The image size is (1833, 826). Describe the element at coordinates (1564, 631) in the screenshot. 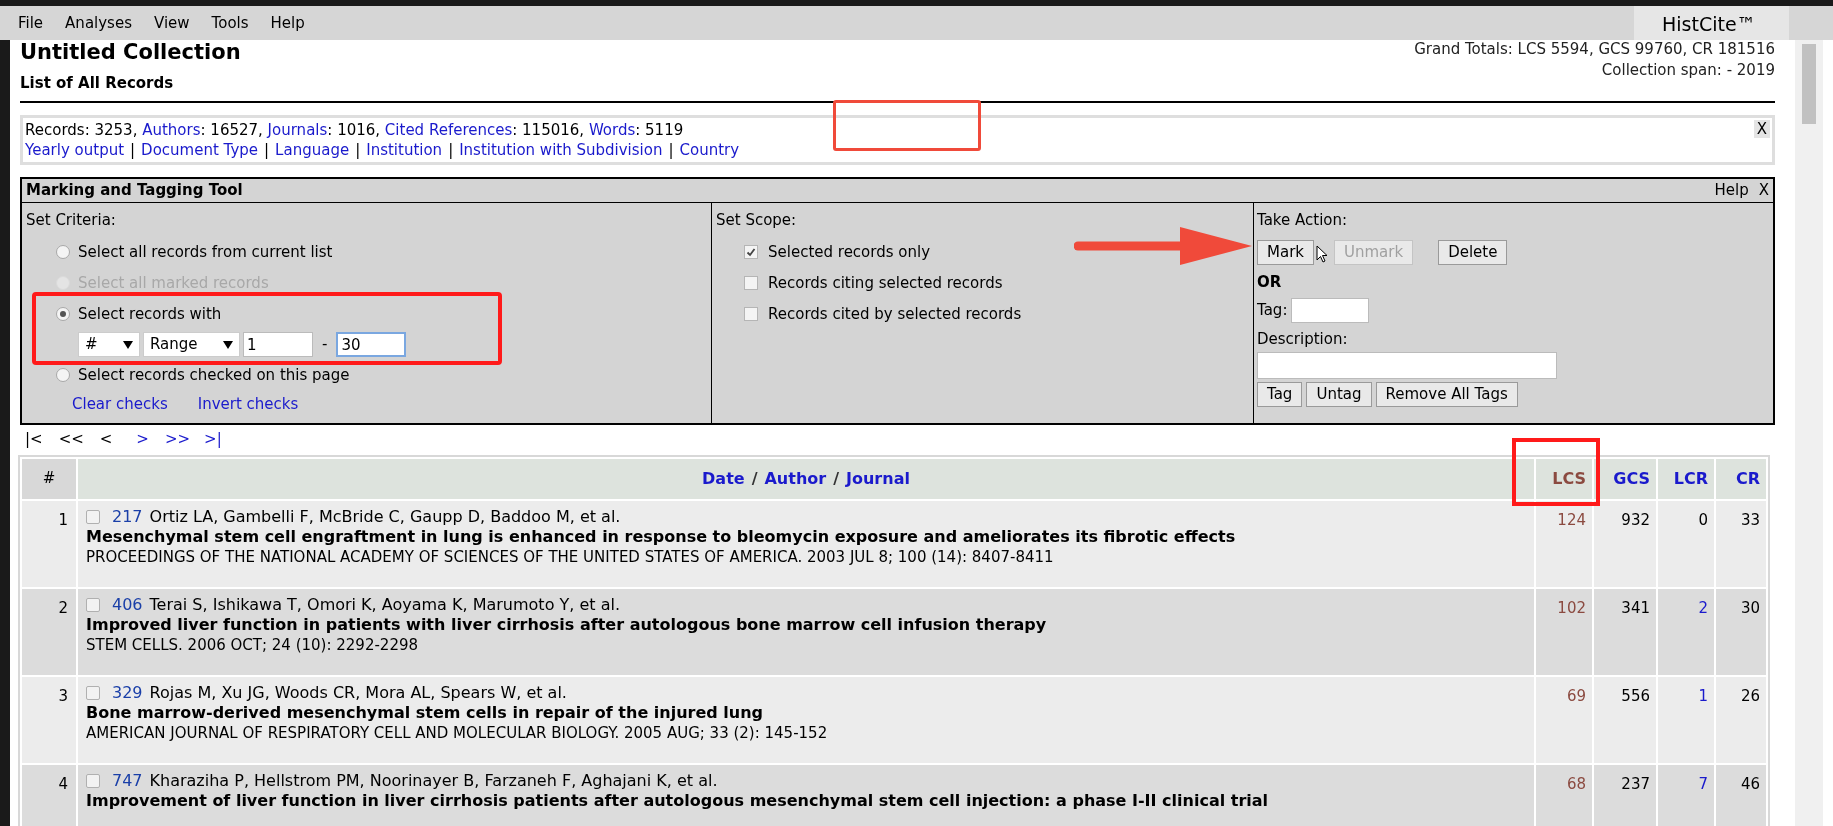

I see `table-cell: 102` at that location.